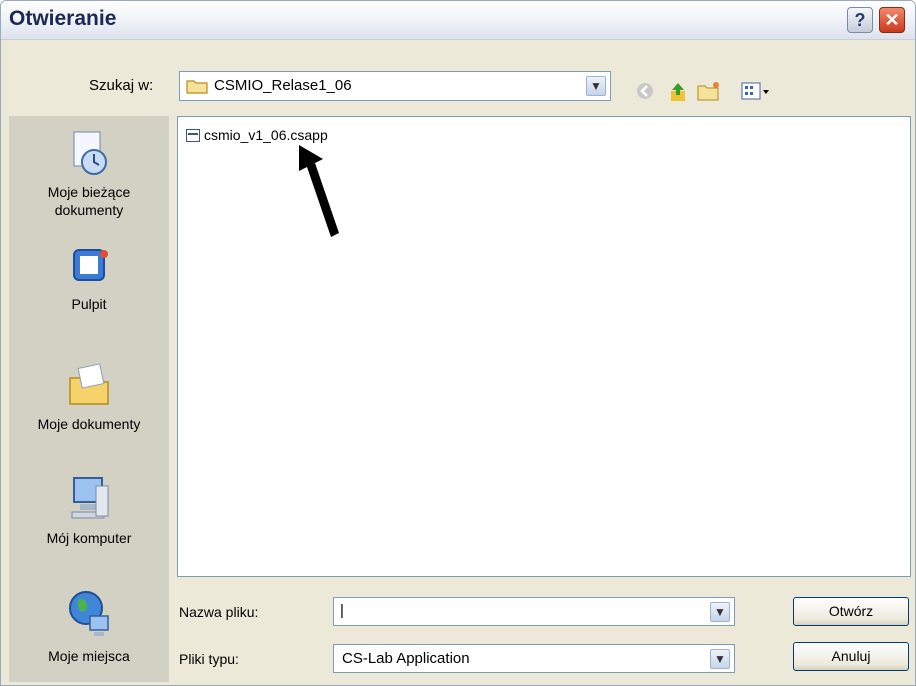 The image size is (916, 686). What do you see at coordinates (756, 93) in the screenshot?
I see `view-menu-icon` at bounding box center [756, 93].